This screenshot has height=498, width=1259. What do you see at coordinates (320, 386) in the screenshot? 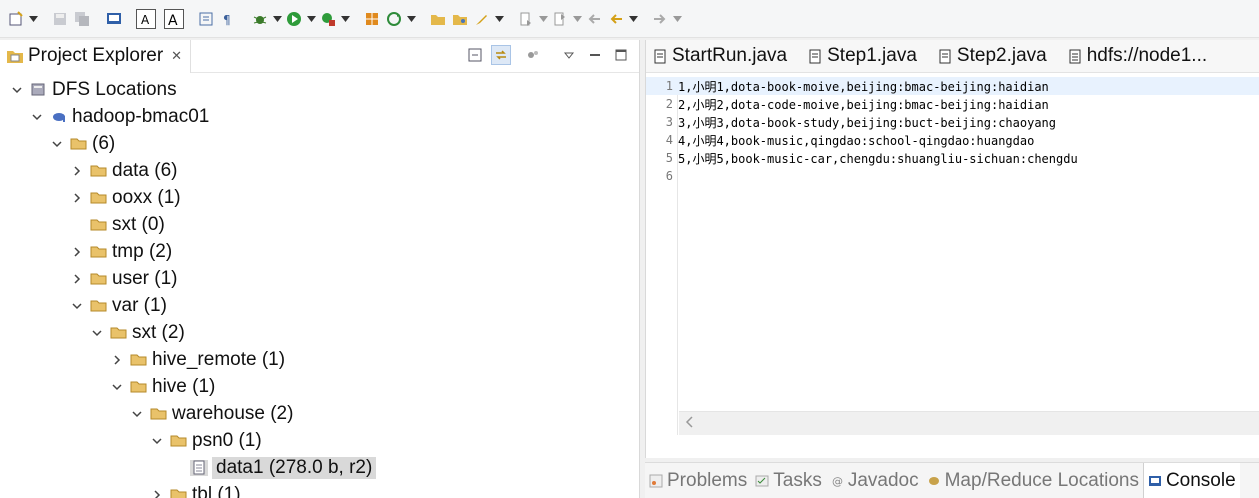
I see `tree-node-hive: hive (1)` at bounding box center [320, 386].